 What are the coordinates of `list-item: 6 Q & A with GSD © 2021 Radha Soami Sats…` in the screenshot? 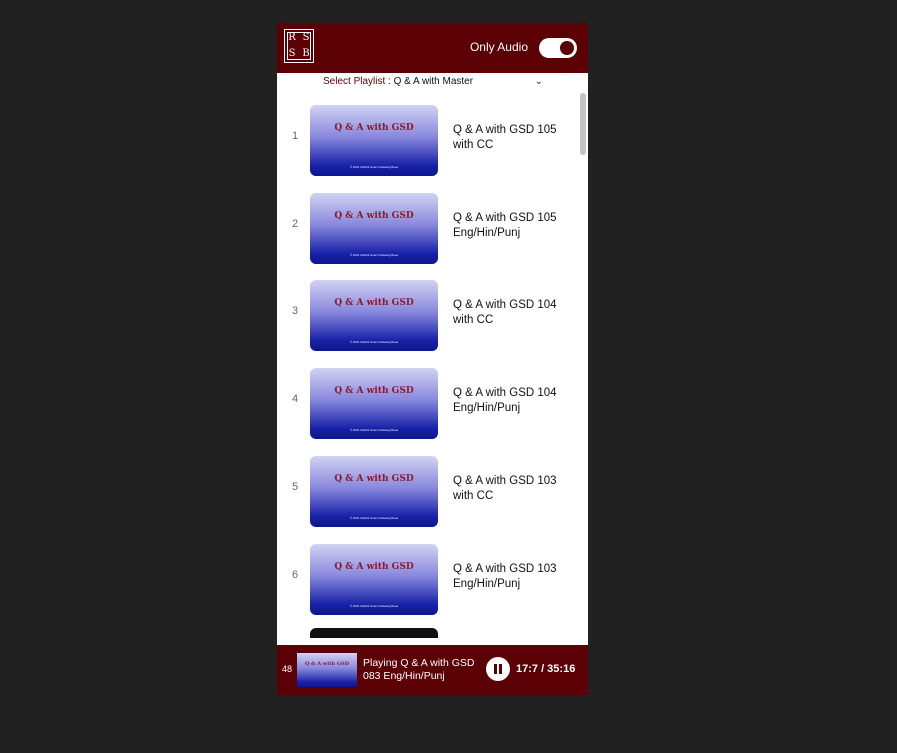 It's located at (427, 577).